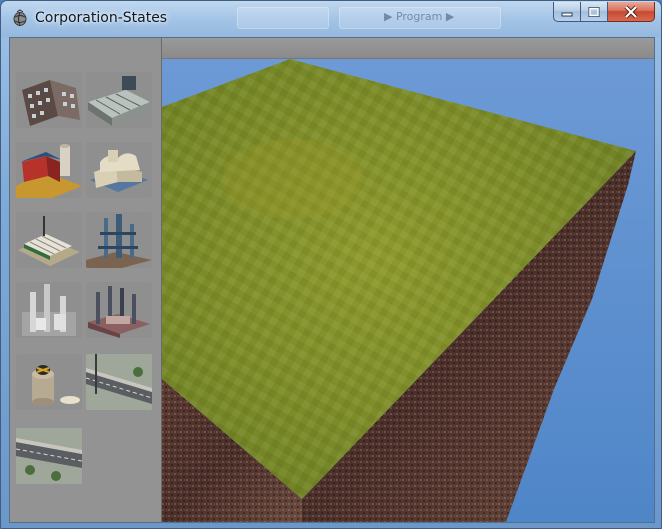 The image size is (662, 529). I want to click on smokestack-icon, so click(119, 310).